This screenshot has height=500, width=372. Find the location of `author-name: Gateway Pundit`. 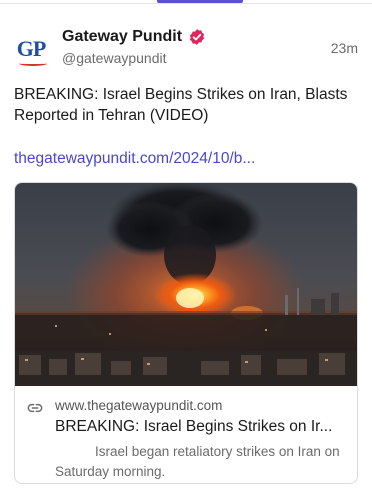

author-name: Gateway Pundit is located at coordinates (122, 37).